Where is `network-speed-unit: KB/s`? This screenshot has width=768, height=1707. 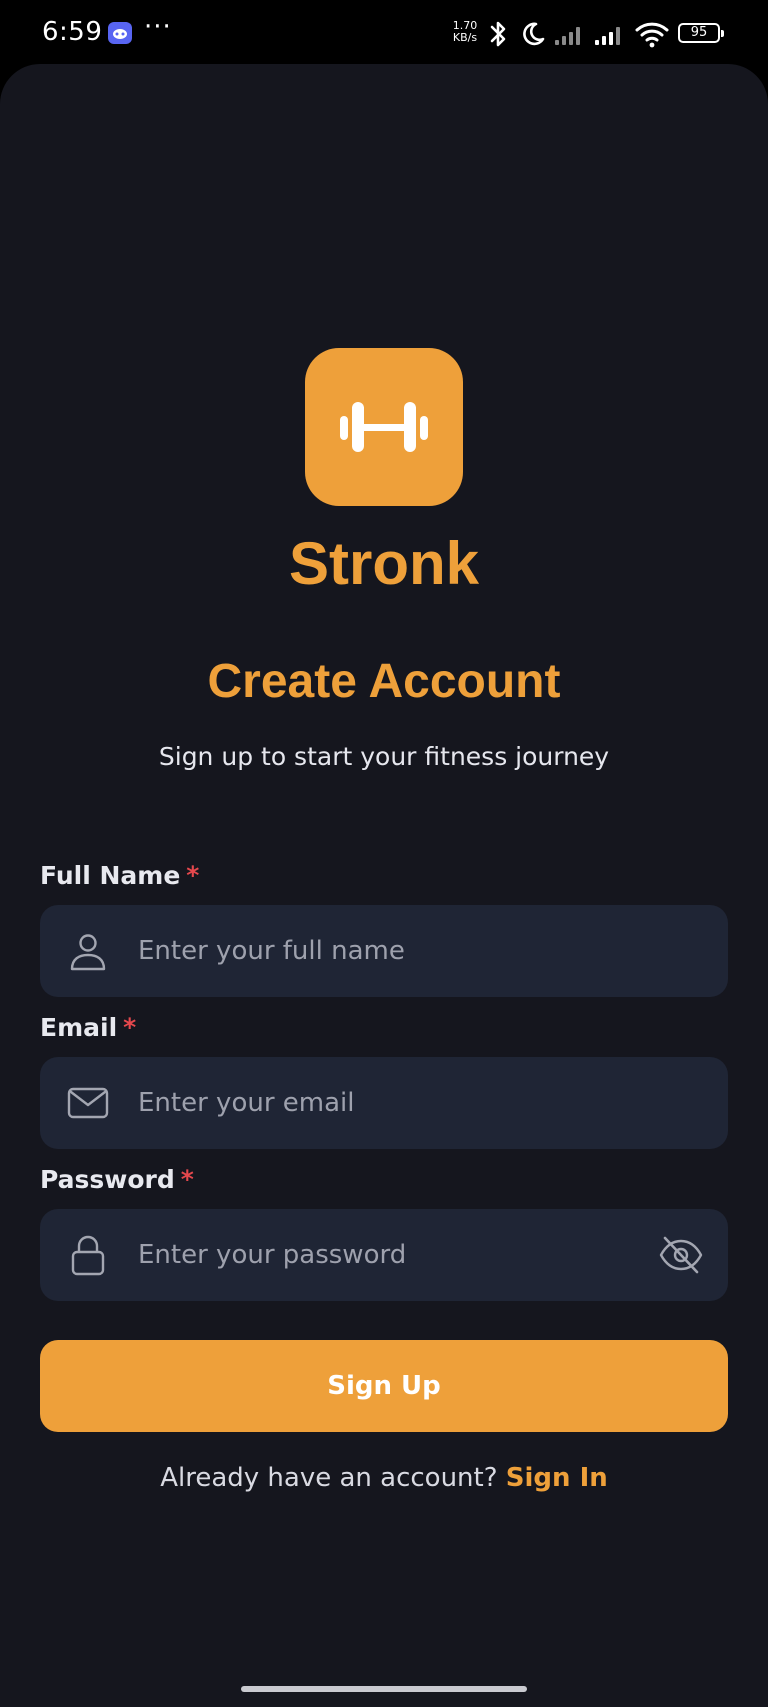
network-speed-unit: KB/s is located at coordinates (465, 37).